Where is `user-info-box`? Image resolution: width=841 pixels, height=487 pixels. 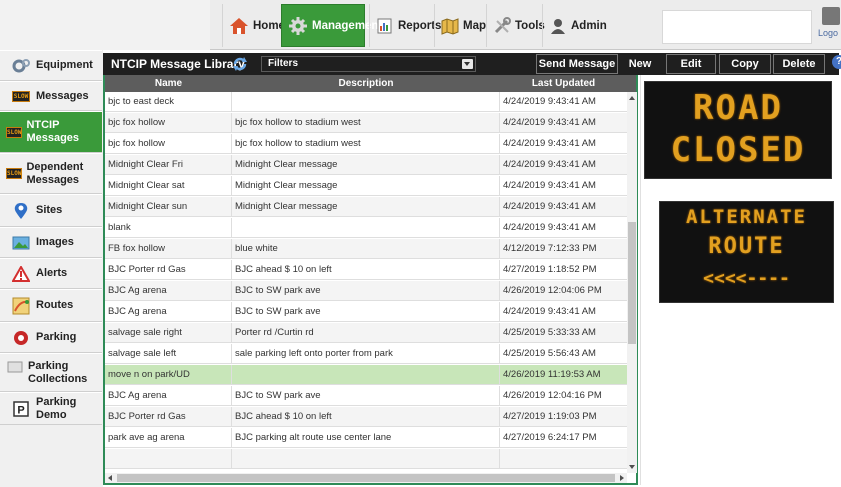
user-info-box is located at coordinates (737, 27).